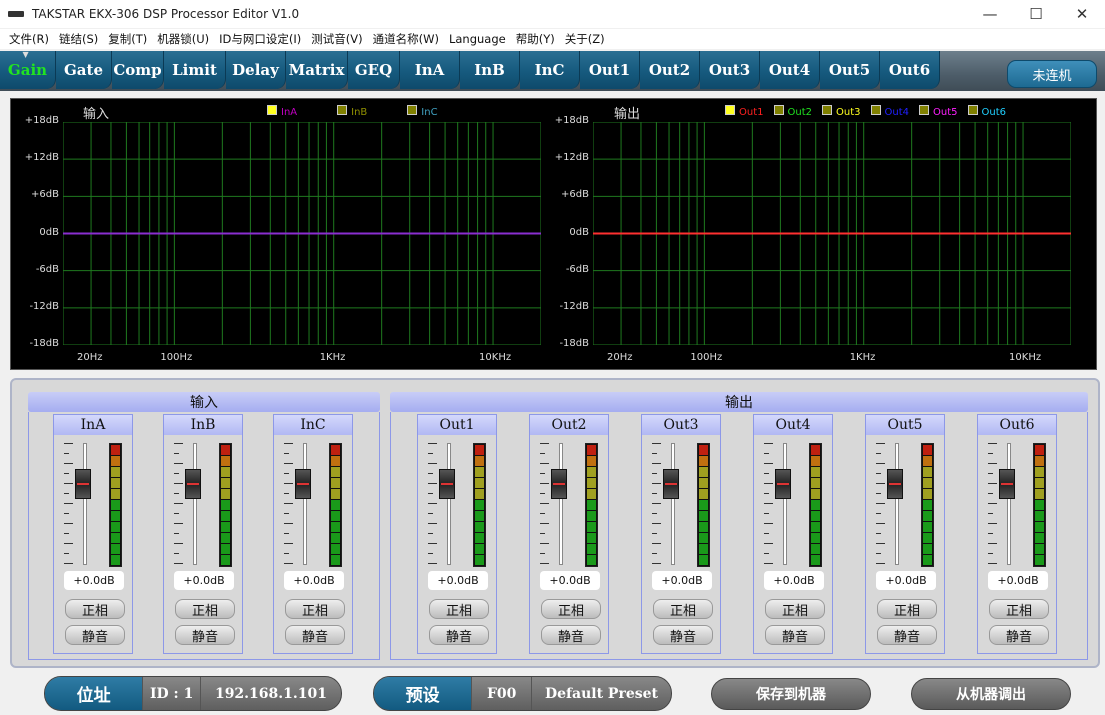 The image size is (1105, 715). I want to click on menu-channel-names: 通道名称(W), so click(406, 39).